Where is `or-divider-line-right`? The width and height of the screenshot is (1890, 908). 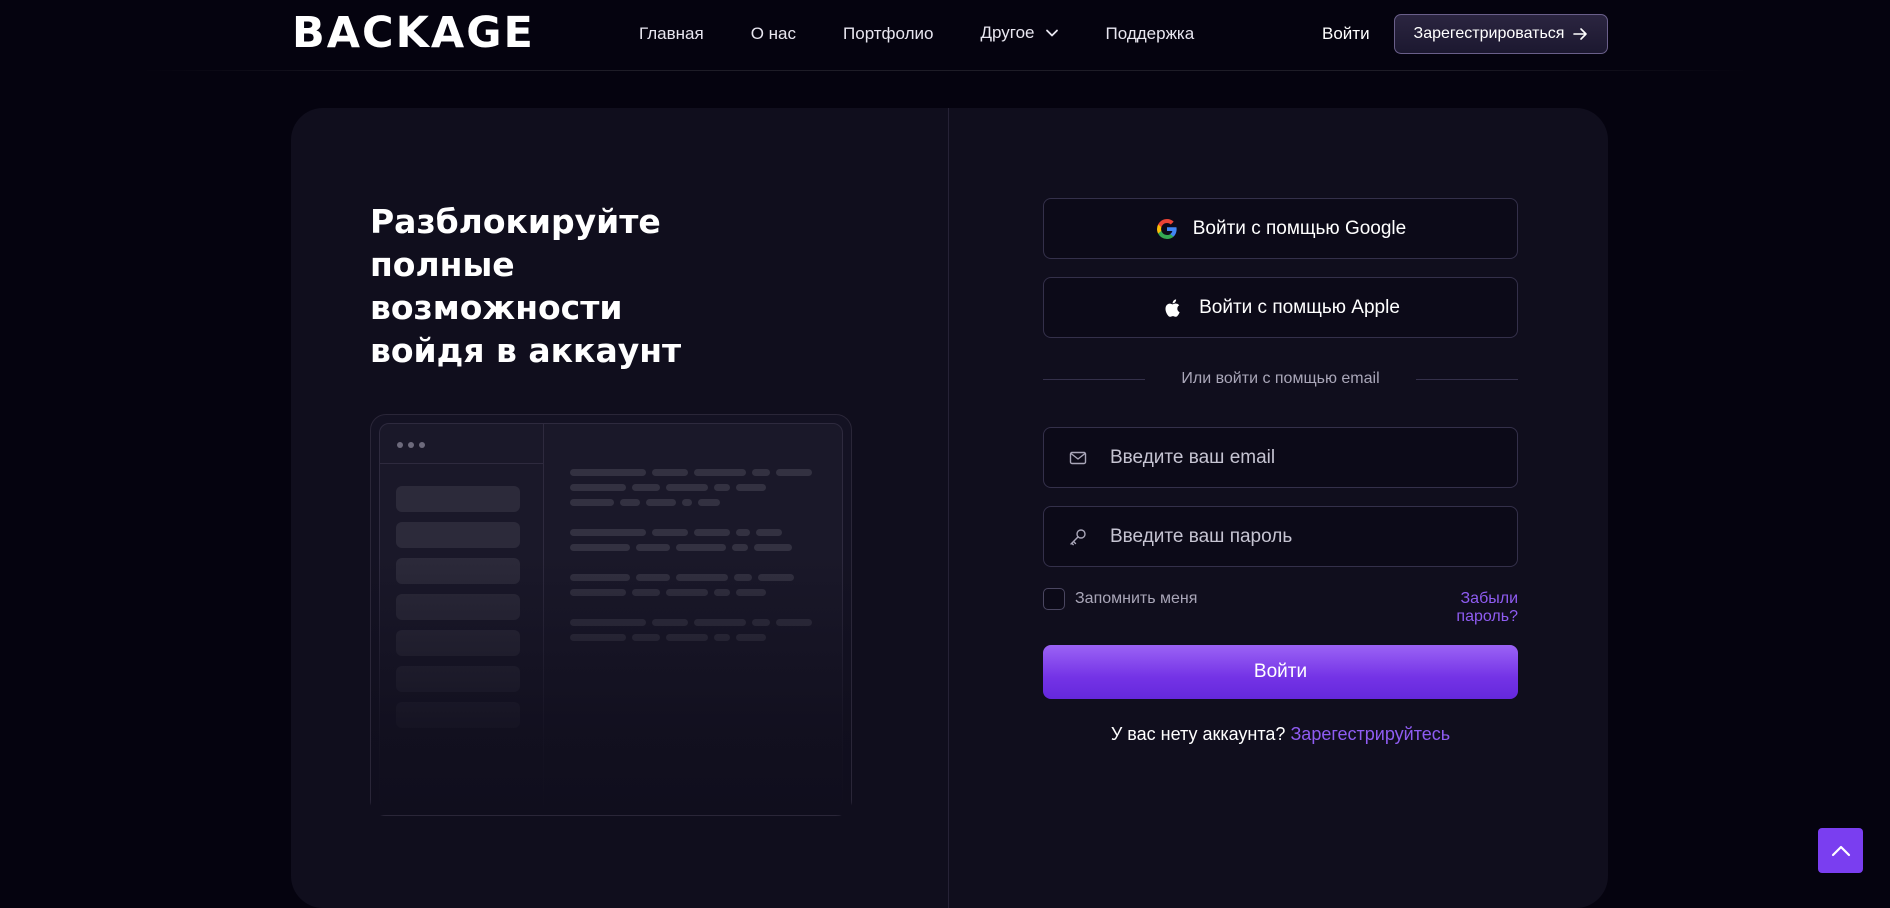 or-divider-line-right is located at coordinates (1467, 379).